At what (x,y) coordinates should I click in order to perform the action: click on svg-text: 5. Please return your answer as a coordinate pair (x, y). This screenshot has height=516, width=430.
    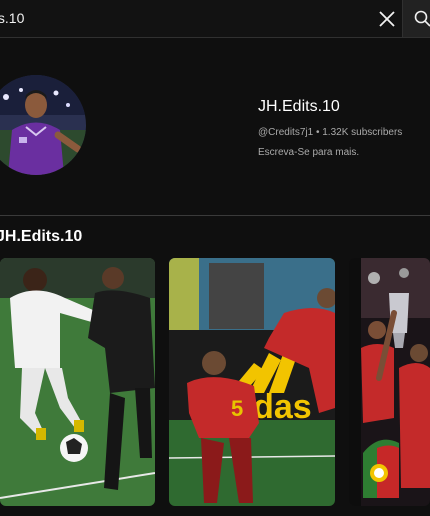
    Looking at the image, I should click on (237, 408).